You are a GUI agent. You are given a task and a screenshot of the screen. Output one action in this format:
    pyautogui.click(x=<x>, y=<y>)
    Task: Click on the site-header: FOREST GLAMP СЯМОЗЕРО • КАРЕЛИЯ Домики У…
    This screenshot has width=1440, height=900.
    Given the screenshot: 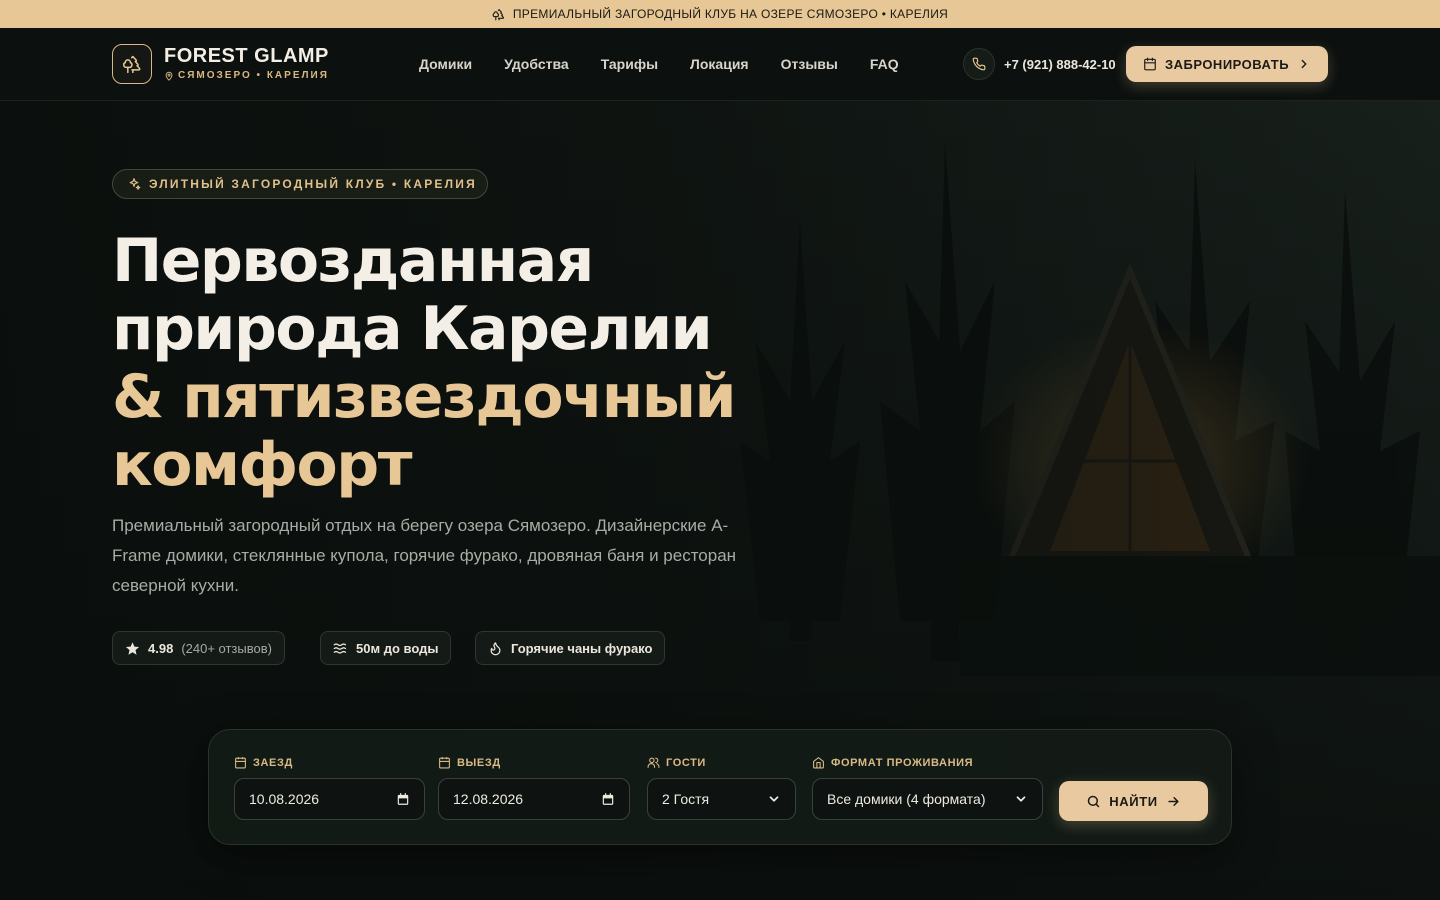 What is the action you would take?
    pyautogui.click(x=720, y=64)
    